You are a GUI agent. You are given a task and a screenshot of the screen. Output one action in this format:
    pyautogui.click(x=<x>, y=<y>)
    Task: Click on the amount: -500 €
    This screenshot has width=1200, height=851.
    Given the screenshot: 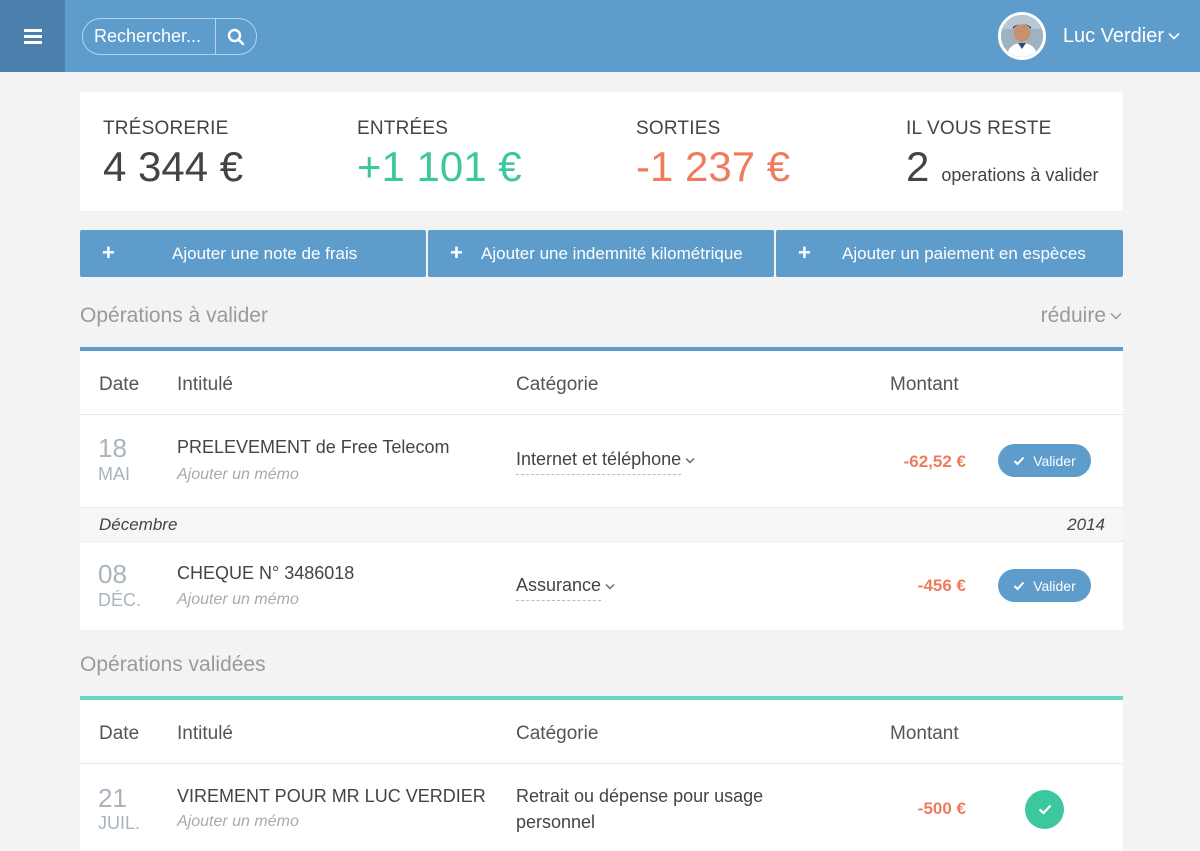 What is the action you would take?
    pyautogui.click(x=941, y=808)
    